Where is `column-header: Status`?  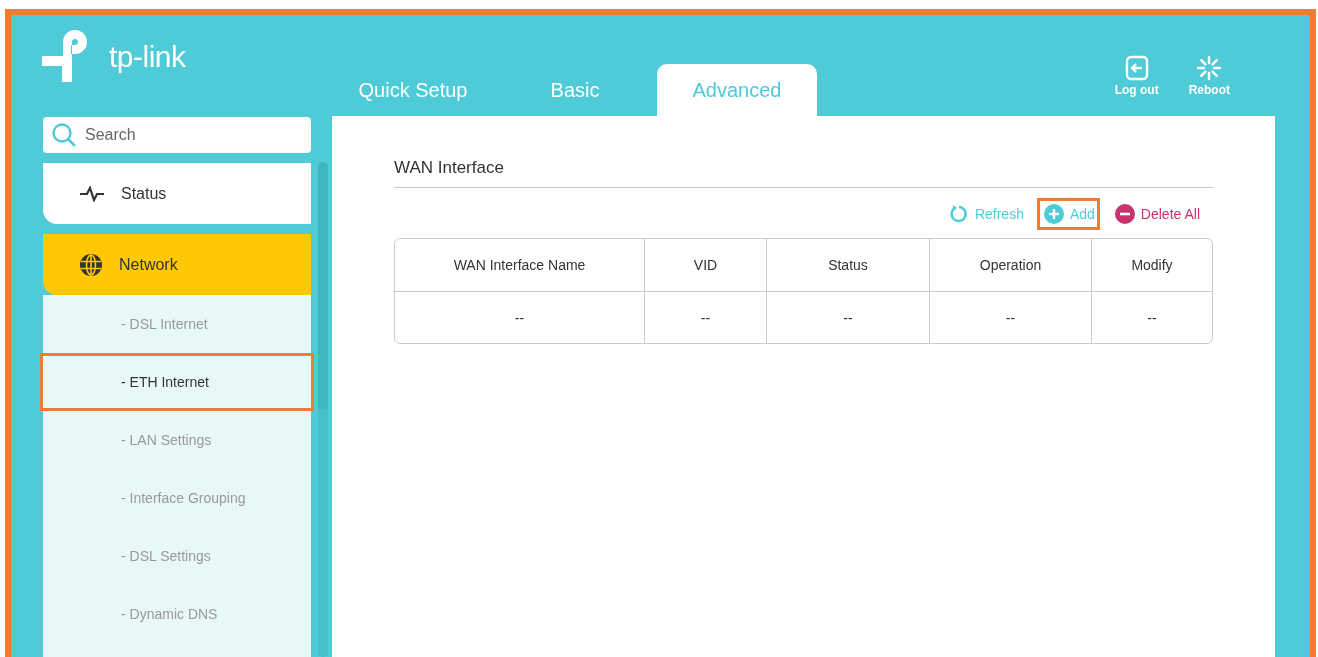 column-header: Status is located at coordinates (847, 265).